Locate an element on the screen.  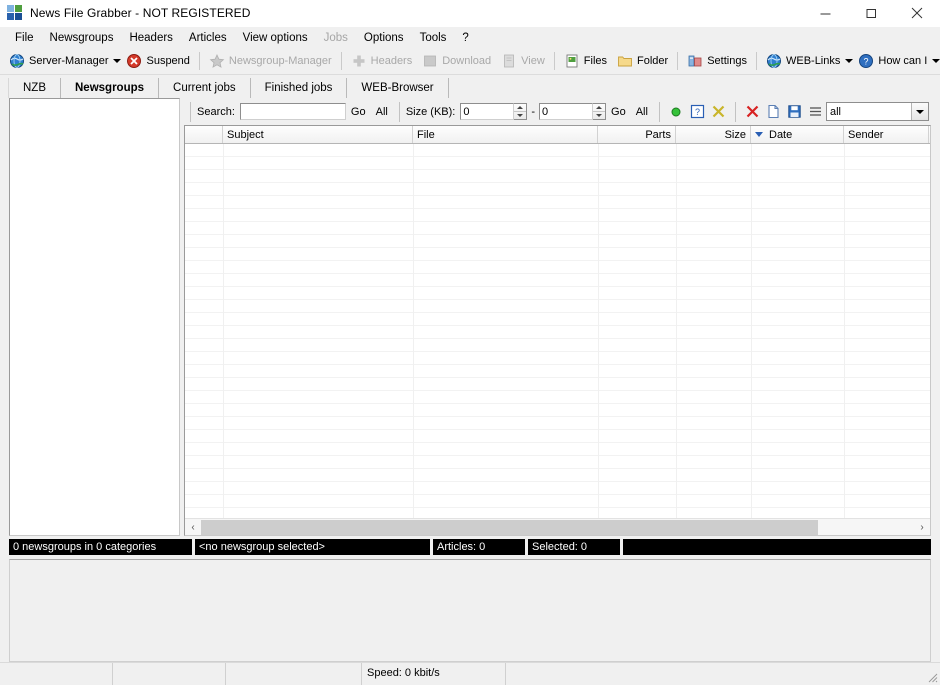
lower-preview-panel is located at coordinates (470, 610).